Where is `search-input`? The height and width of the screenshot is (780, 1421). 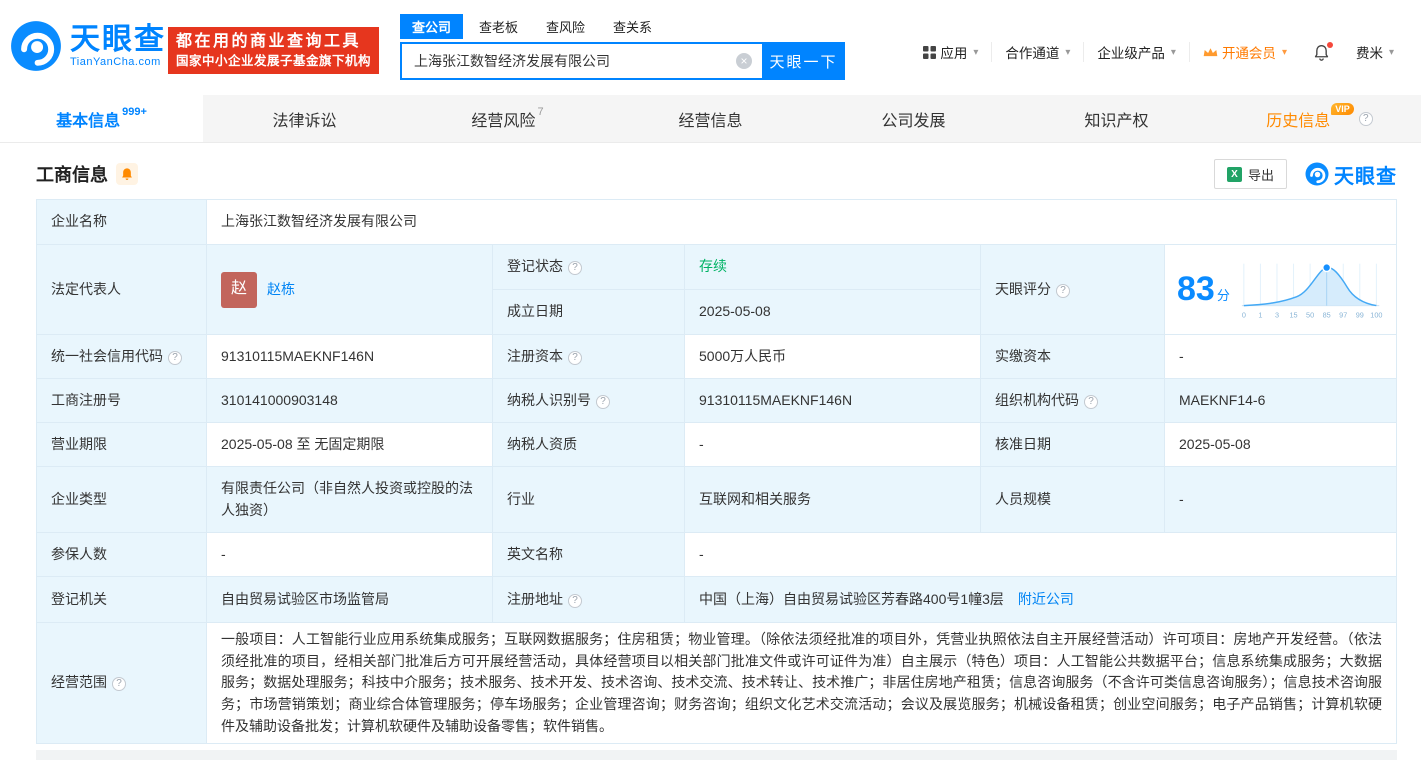 search-input is located at coordinates (581, 61).